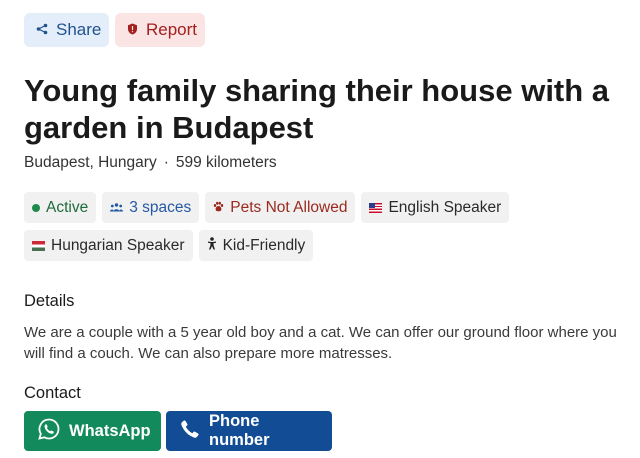  What do you see at coordinates (49, 301) in the screenshot?
I see `details-heading: Details` at bounding box center [49, 301].